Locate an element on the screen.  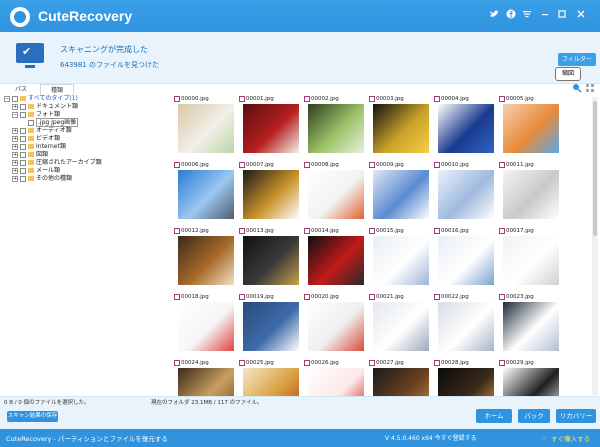
app-title: CuteRecovery is located at coordinates (85, 16).